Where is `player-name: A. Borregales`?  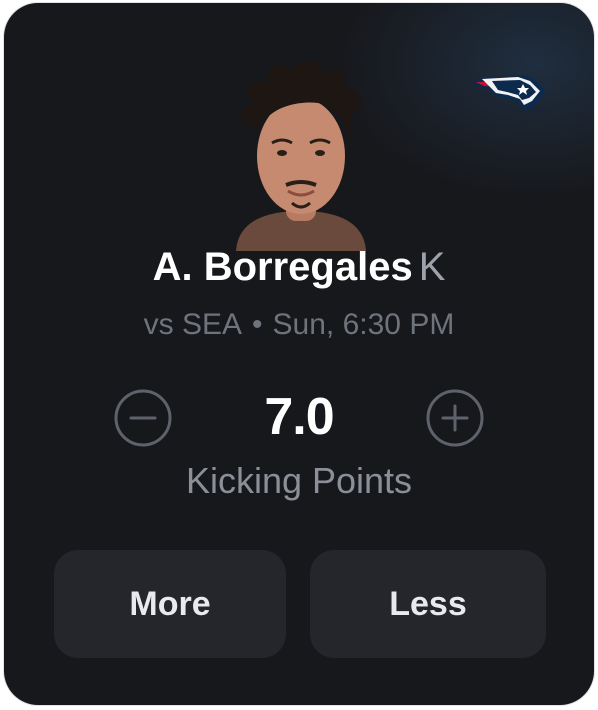
player-name: A. Borregales is located at coordinates (282, 267).